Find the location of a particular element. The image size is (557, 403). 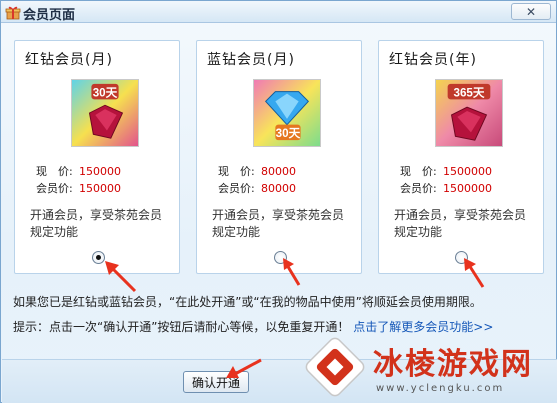

blue-diamond-icon: 30天 is located at coordinates (287, 113).